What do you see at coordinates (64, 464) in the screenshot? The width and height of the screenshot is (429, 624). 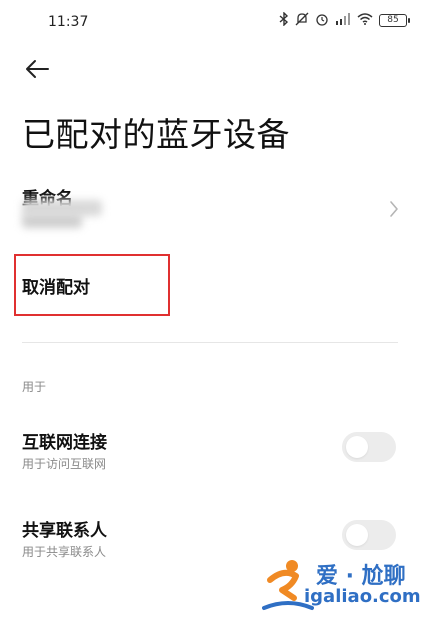 I see `setting-subtitle: 用于访问互联网` at bounding box center [64, 464].